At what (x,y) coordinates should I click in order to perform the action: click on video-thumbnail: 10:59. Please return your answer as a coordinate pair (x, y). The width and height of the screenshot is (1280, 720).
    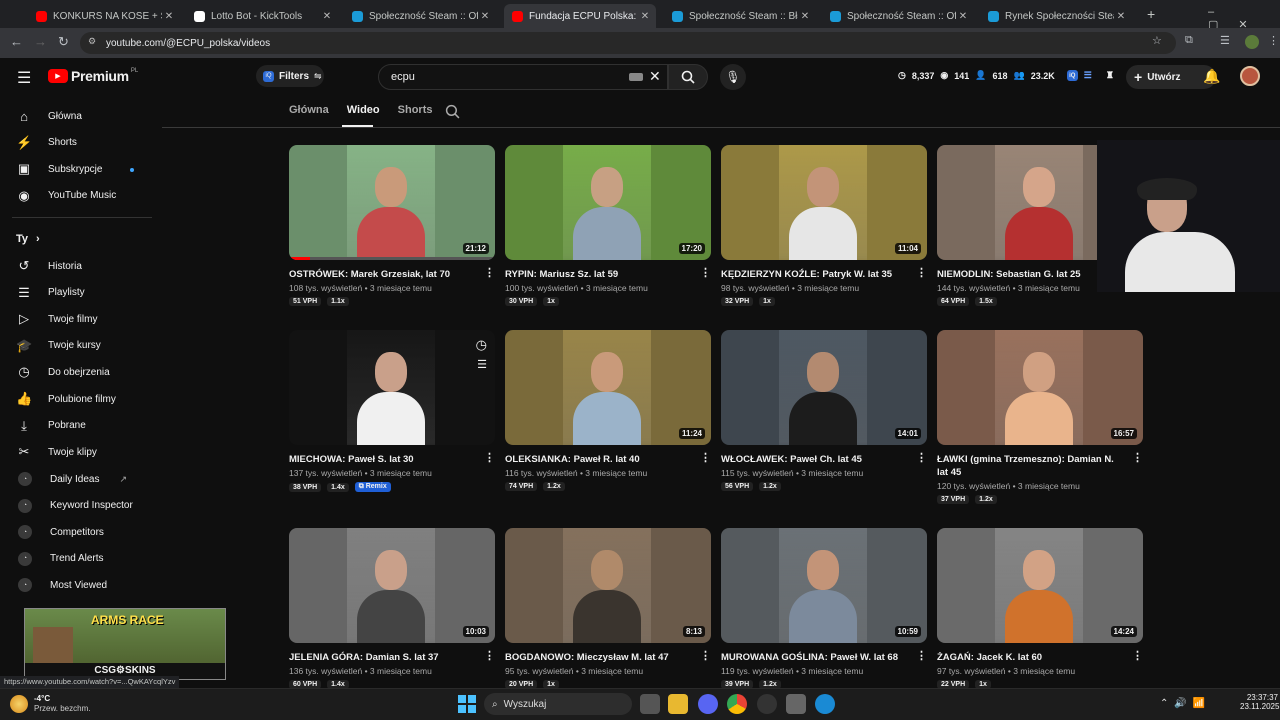
    Looking at the image, I should click on (824, 585).